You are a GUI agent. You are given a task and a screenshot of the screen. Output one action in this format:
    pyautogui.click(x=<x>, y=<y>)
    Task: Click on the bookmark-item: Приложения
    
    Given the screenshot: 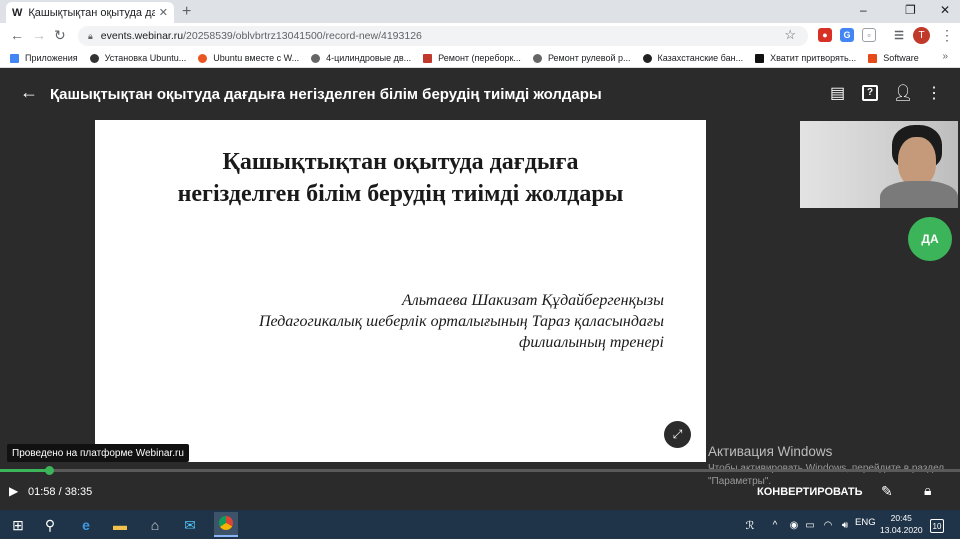 What is the action you would take?
    pyautogui.click(x=44, y=58)
    